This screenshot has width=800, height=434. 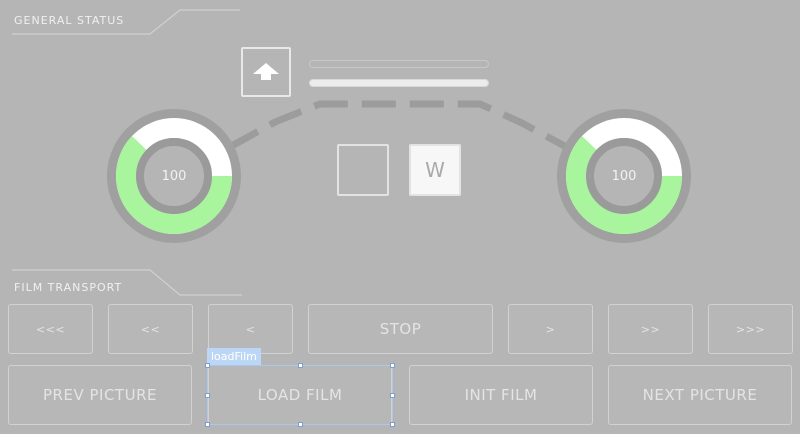 What do you see at coordinates (207, 365) in the screenshot?
I see `resize-handle-top-left` at bounding box center [207, 365].